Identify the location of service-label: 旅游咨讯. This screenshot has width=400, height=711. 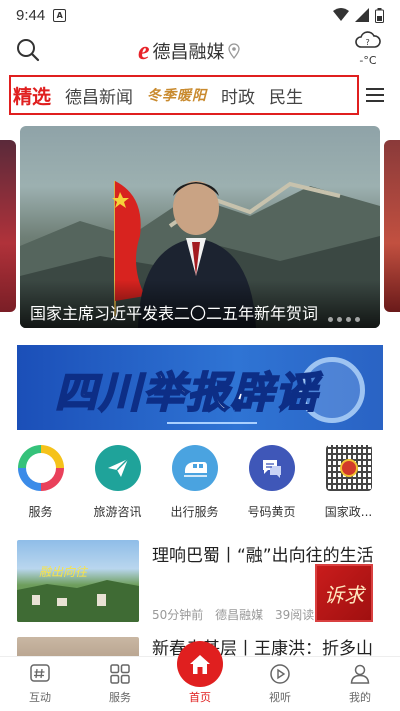
(117, 512).